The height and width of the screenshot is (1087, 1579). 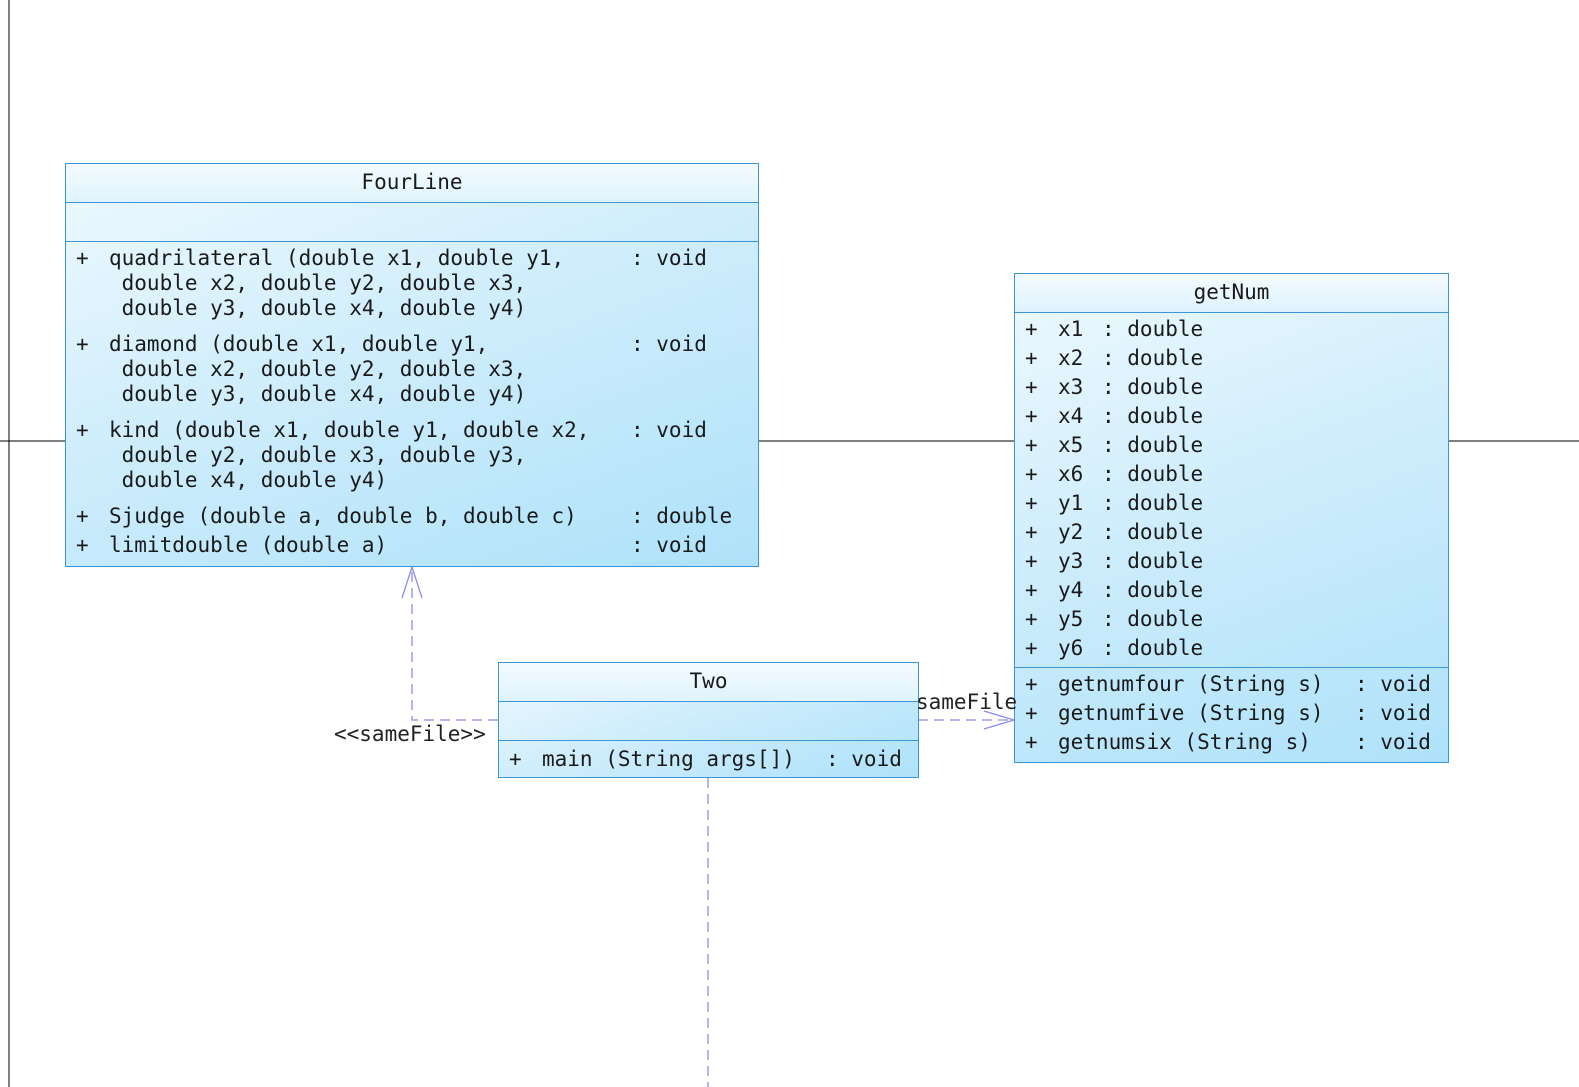 I want to click on attribute-name: y1, so click(x=1071, y=503).